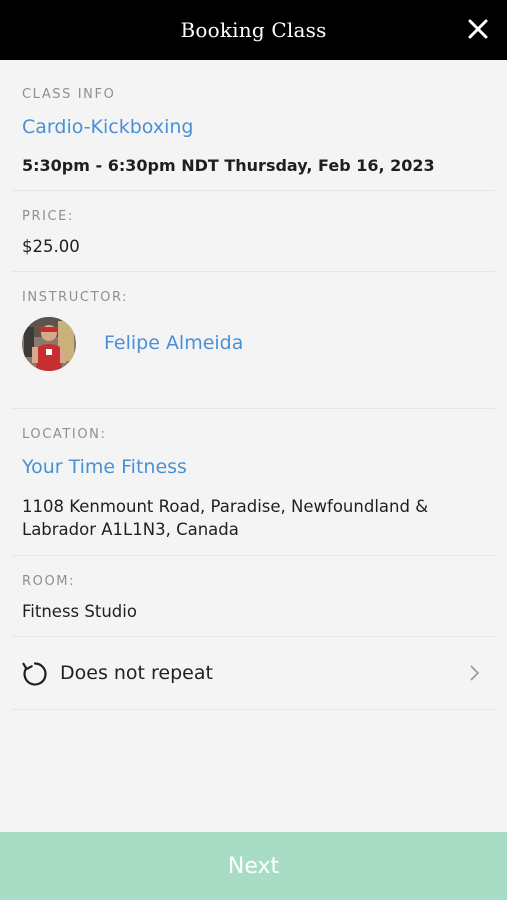  I want to click on price-label-text: PRICE:, so click(48, 216).